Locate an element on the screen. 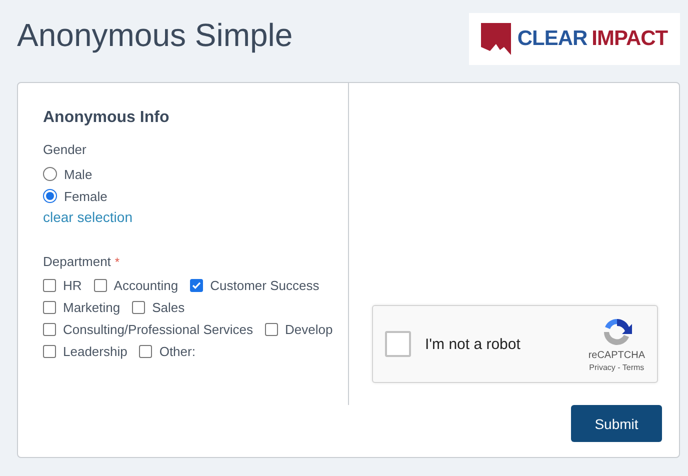 This screenshot has height=476, width=688. captcha-label: I'm not a robot is located at coordinates (473, 344).